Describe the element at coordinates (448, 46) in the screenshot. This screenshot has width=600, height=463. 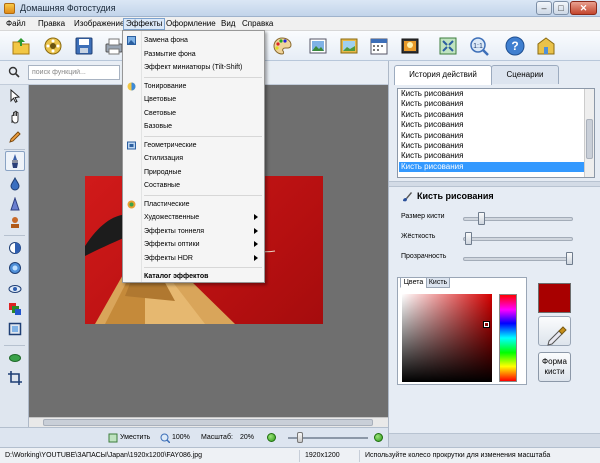
I see `fit-screen-icon` at that location.